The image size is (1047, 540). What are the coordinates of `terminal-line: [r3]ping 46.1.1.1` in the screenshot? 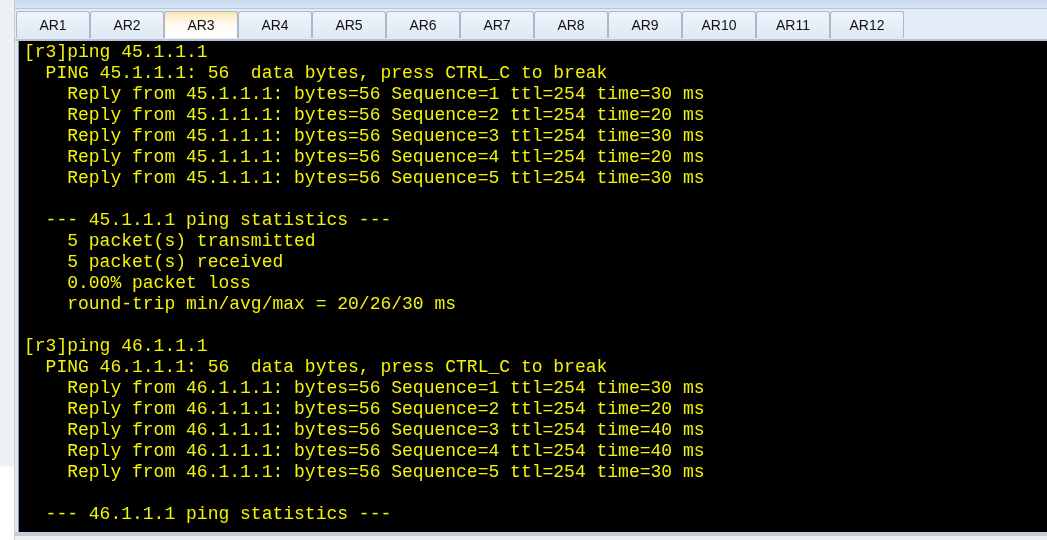 It's located at (116, 346).